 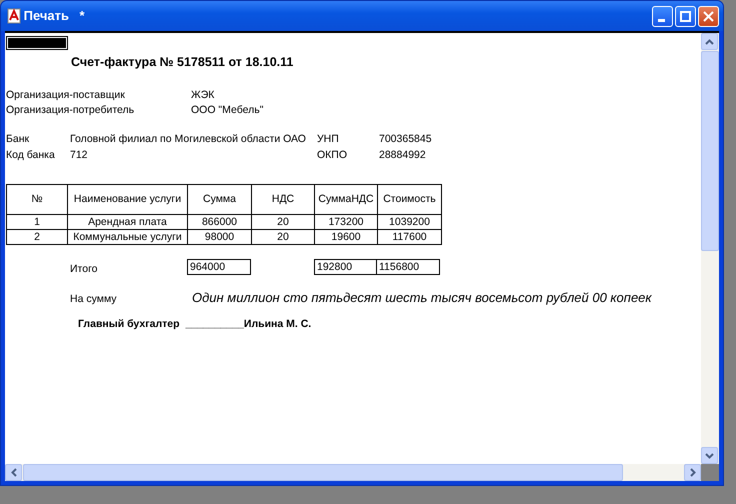 What do you see at coordinates (345, 267) in the screenshot?
I see `total-vat-field: 192800` at bounding box center [345, 267].